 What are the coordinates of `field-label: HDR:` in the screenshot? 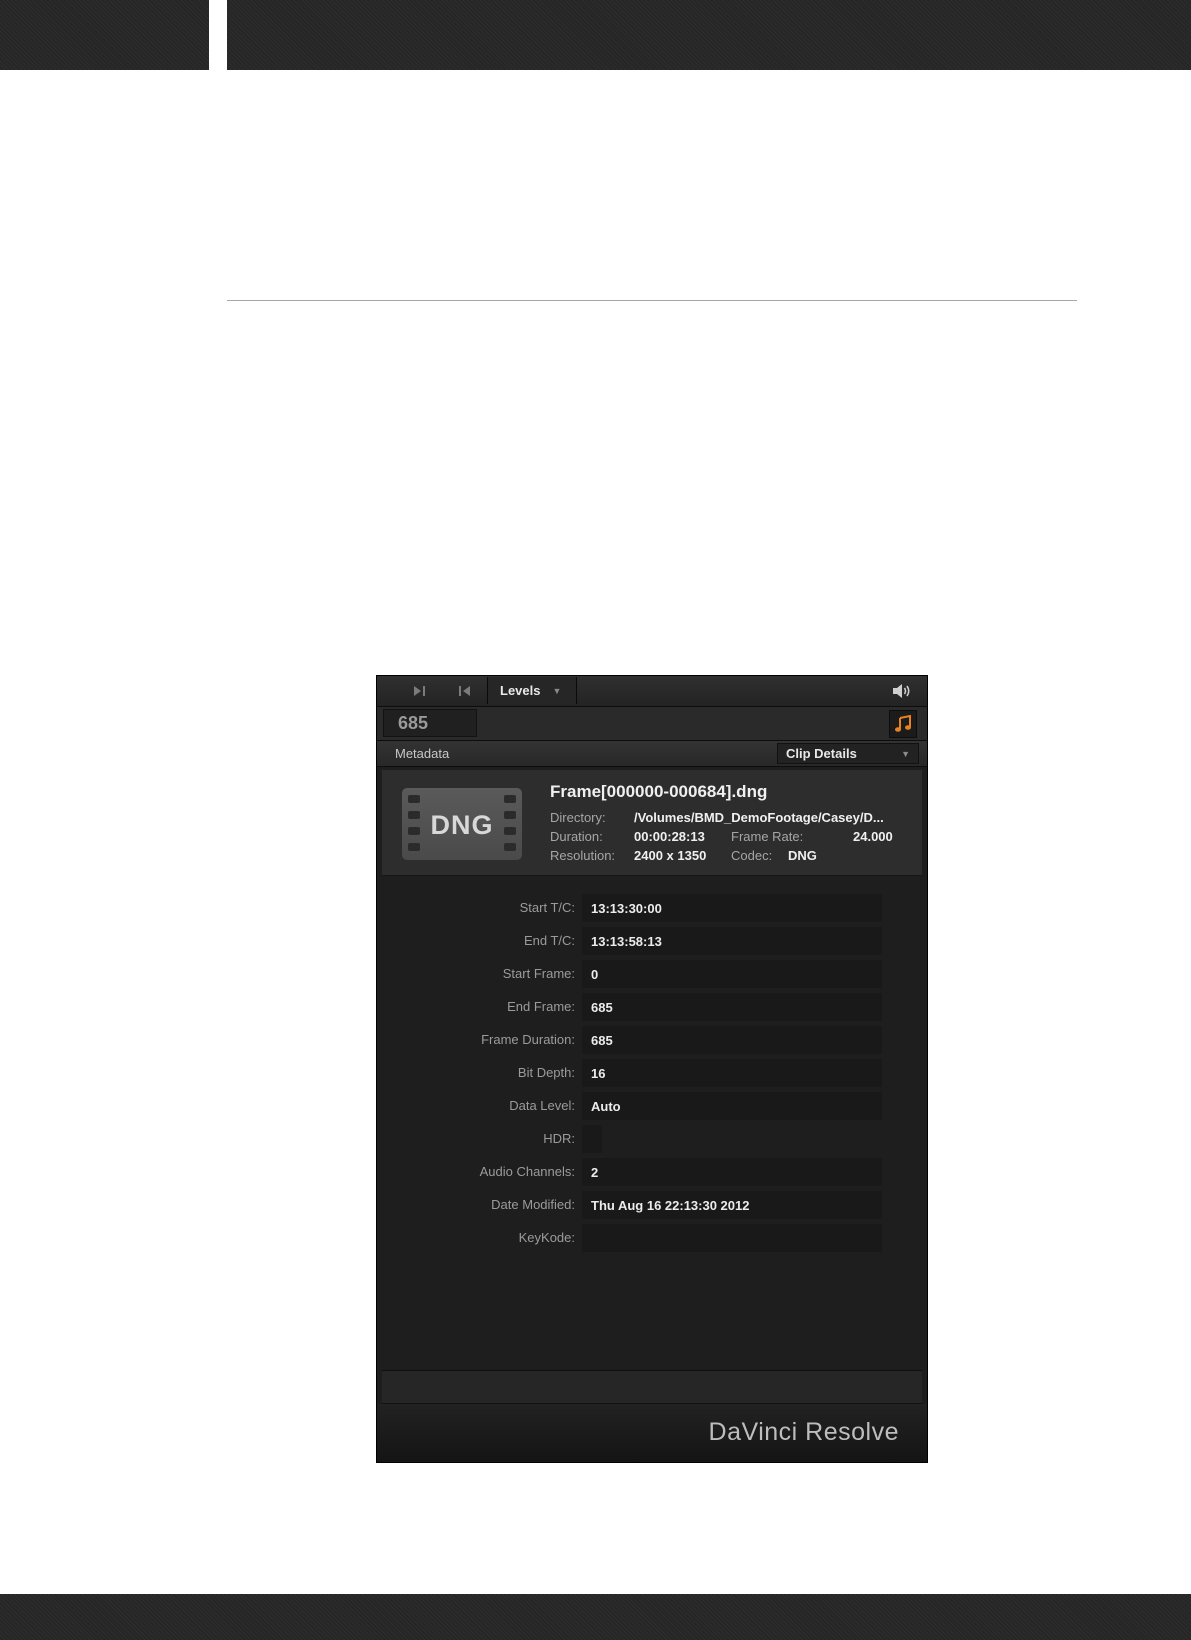 It's located at (559, 1138).